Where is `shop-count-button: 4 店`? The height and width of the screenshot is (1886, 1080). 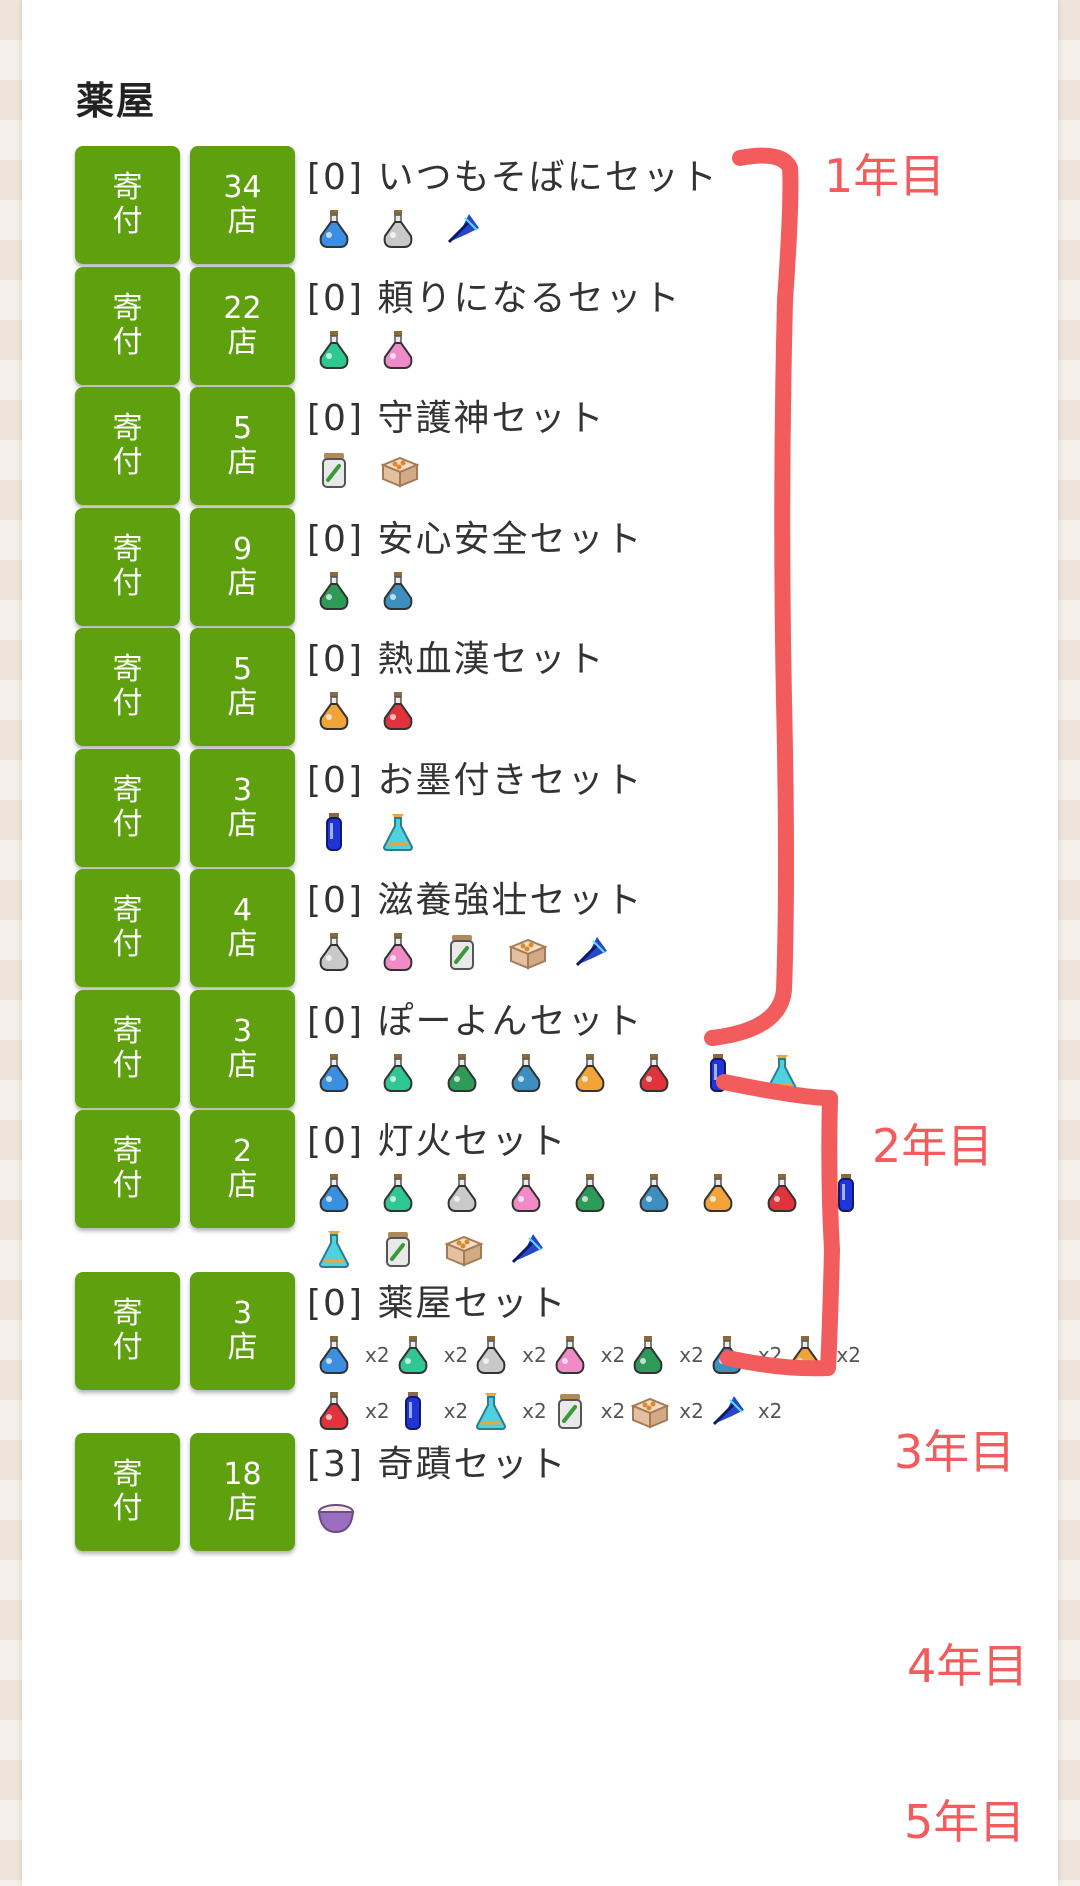
shop-count-button: 4 店 is located at coordinates (242, 928).